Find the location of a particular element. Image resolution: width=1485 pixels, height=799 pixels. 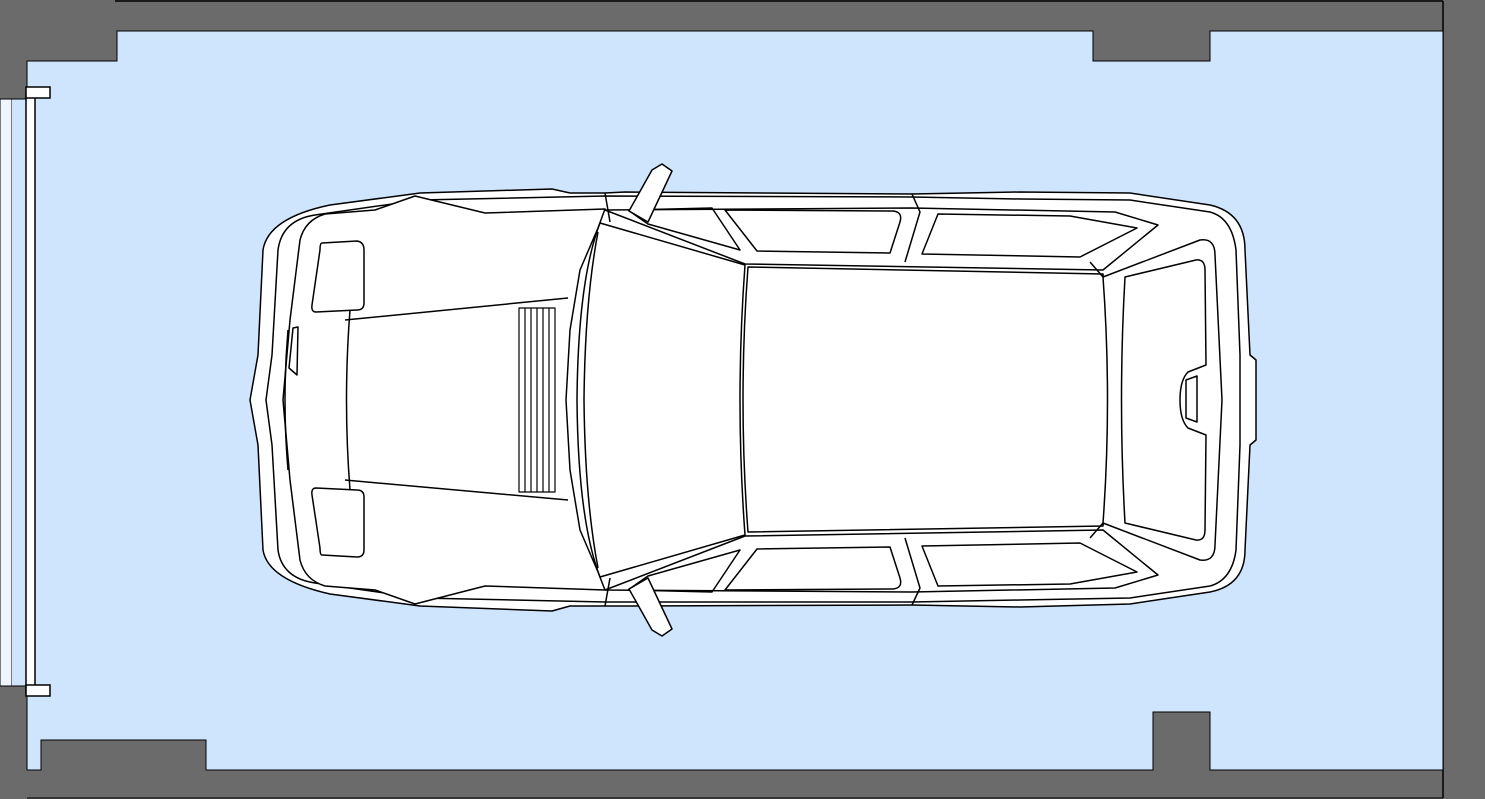

roof-panel is located at coordinates (926, 399).